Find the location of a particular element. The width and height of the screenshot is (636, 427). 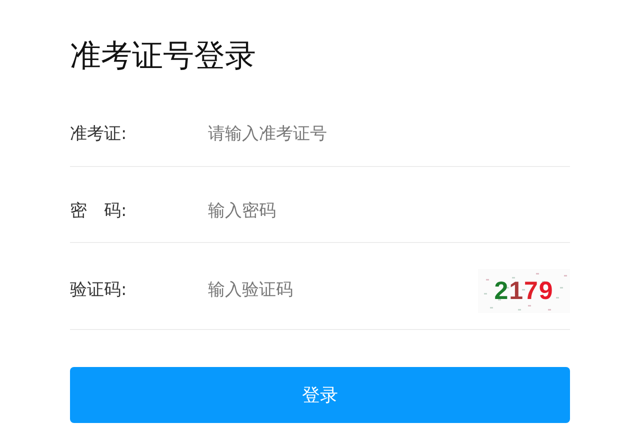

field-label: 密 码: is located at coordinates (99, 211).